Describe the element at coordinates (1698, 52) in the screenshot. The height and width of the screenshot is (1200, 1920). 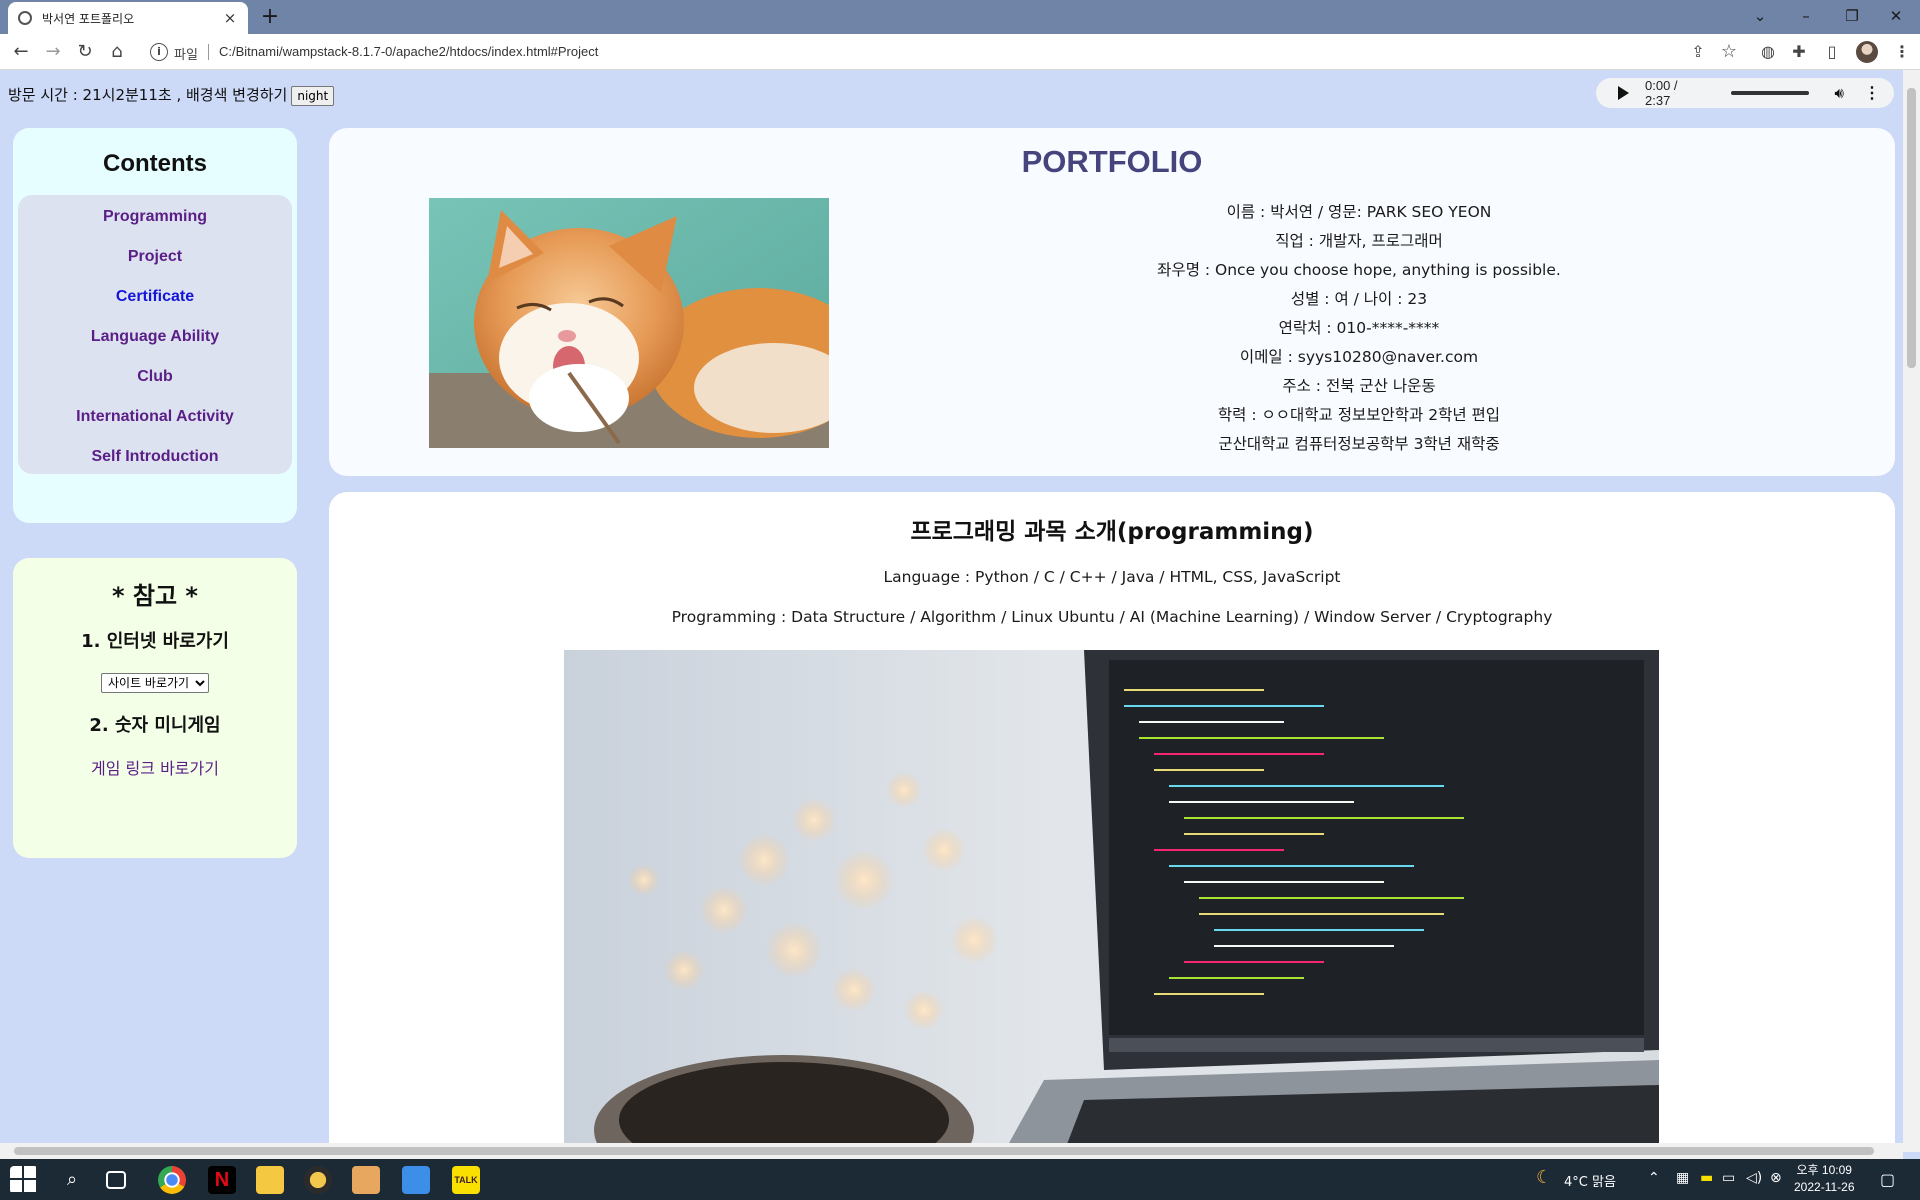
I see `share-icon: ⇪` at that location.